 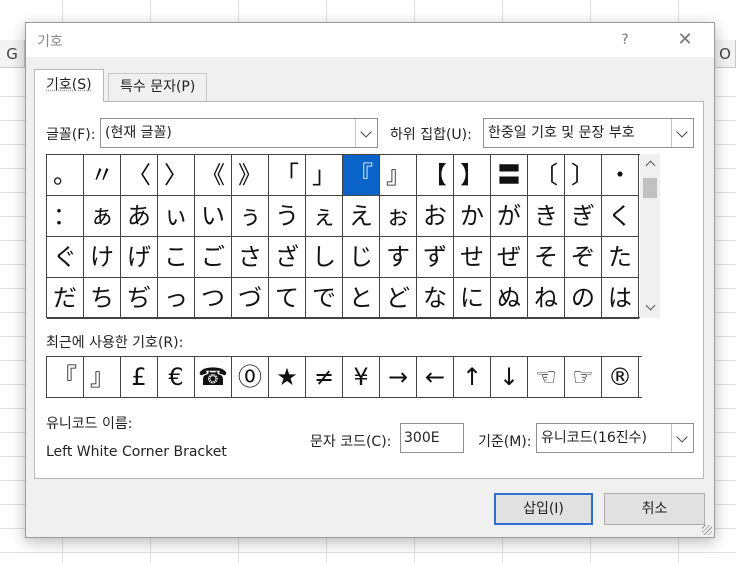 I want to click on recent-symbol-cell: →, so click(x=398, y=377).